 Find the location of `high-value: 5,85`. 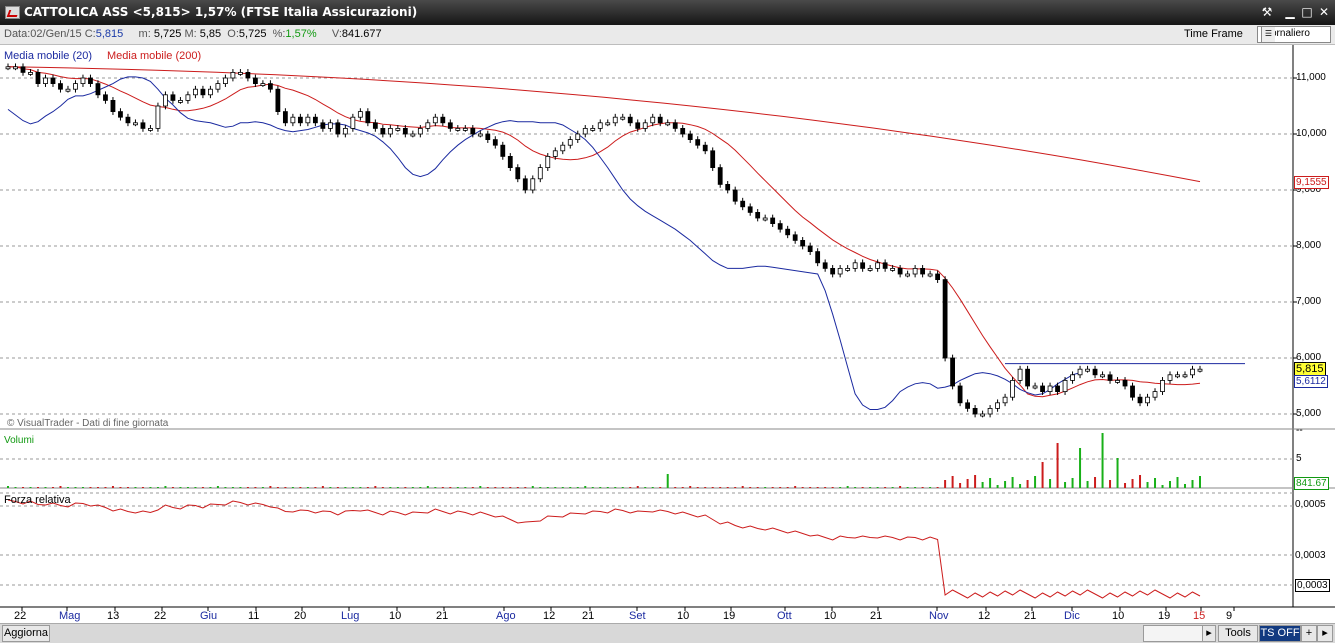

high-value: 5,85 is located at coordinates (210, 34).